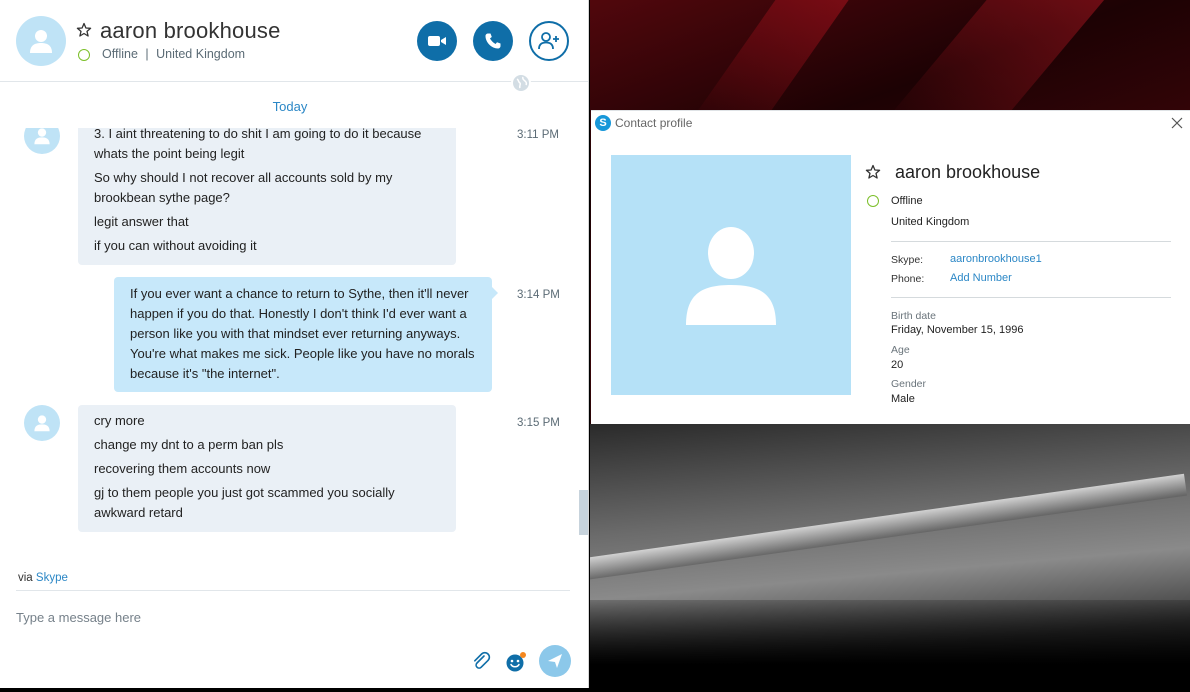  I want to click on attach-icon, so click(481, 661).